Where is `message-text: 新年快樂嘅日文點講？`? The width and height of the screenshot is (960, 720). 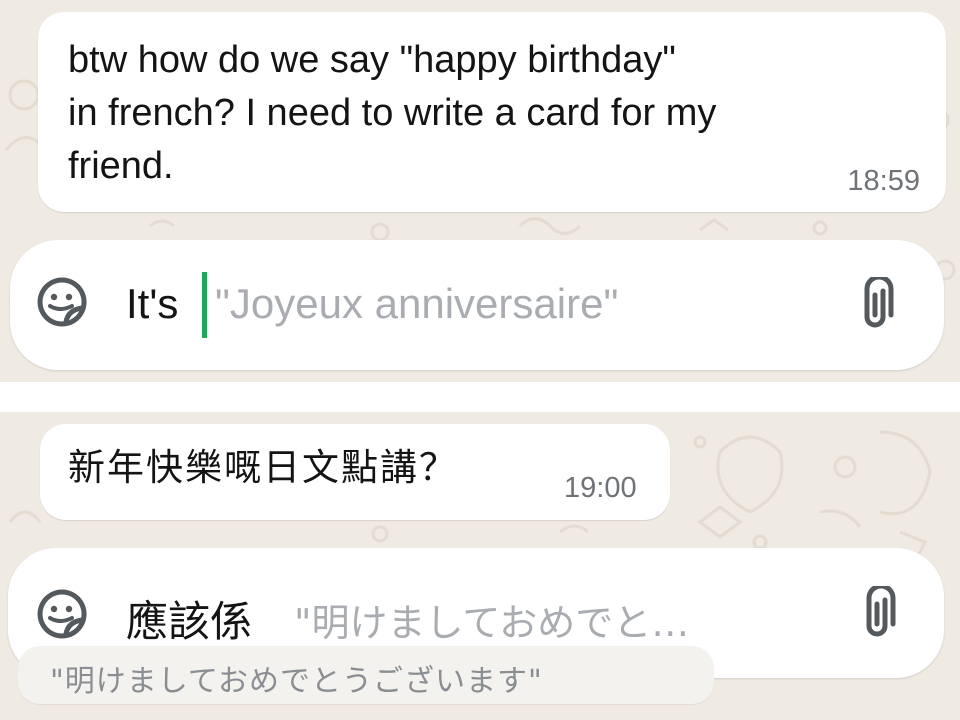 message-text: 新年快樂嘅日文點講？ is located at coordinates (263, 467).